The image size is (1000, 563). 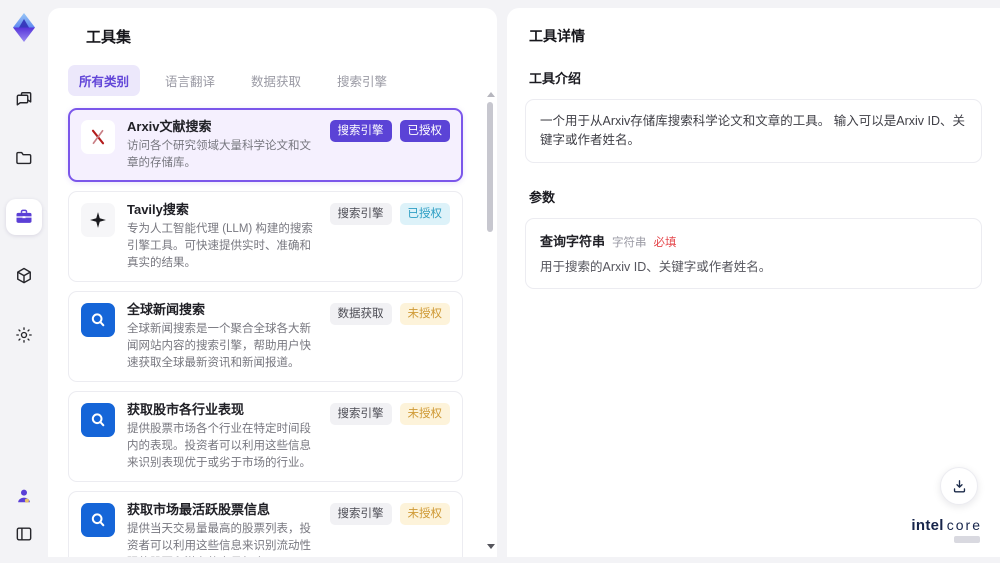 I want to click on params-heading: 参数, so click(x=542, y=197).